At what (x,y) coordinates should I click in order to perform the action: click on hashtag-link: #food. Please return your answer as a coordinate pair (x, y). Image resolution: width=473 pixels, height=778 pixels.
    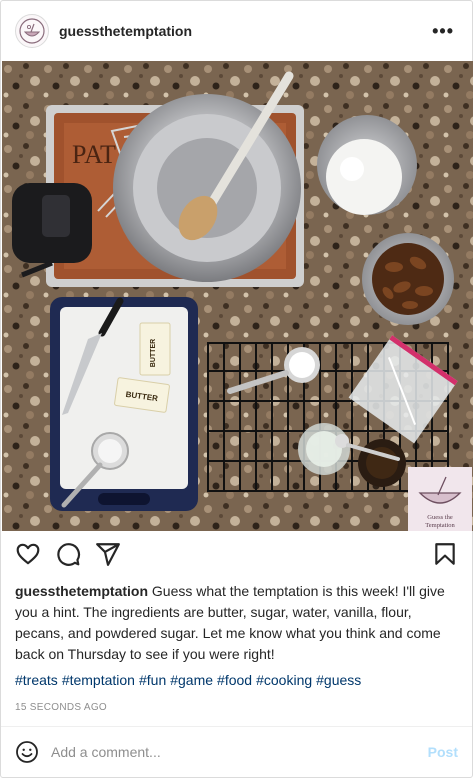
    Looking at the image, I should click on (234, 680).